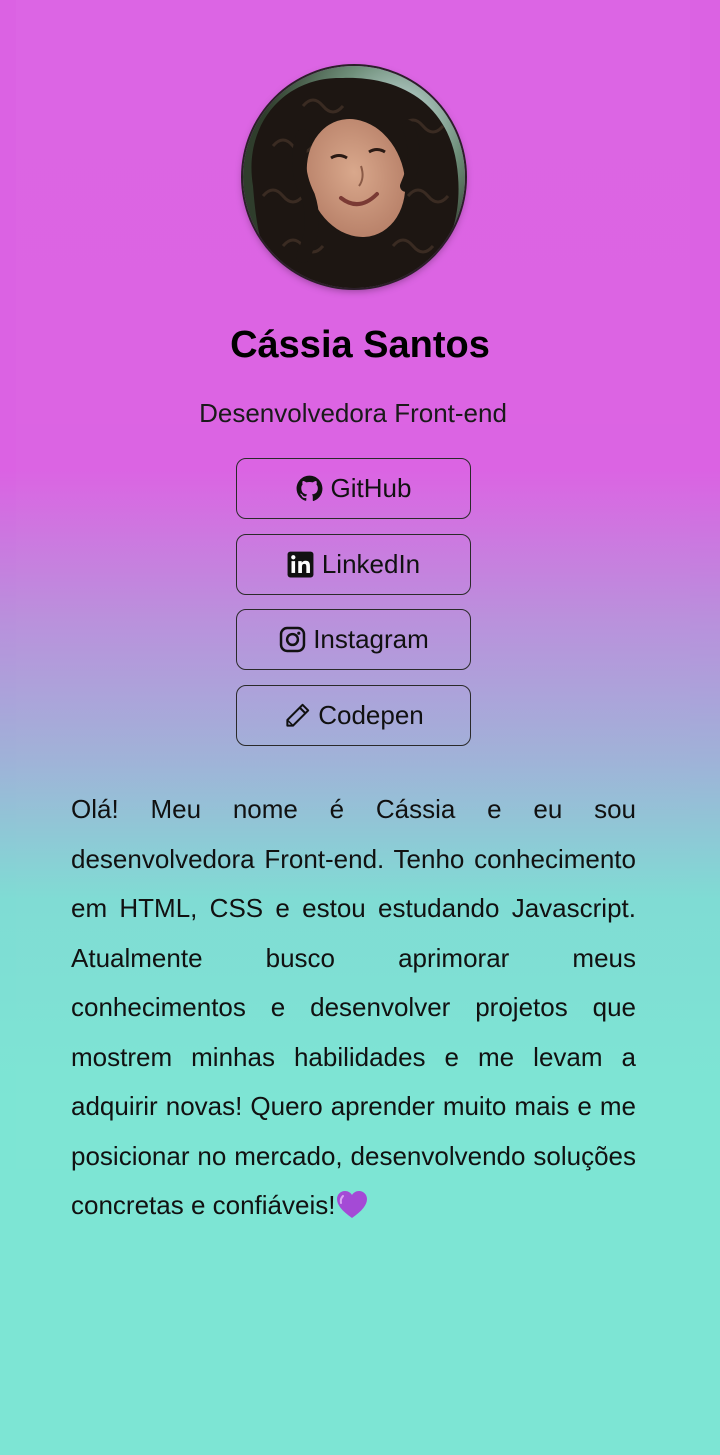 This screenshot has width=720, height=1455. Describe the element at coordinates (354, 177) in the screenshot. I see `avatar` at that location.